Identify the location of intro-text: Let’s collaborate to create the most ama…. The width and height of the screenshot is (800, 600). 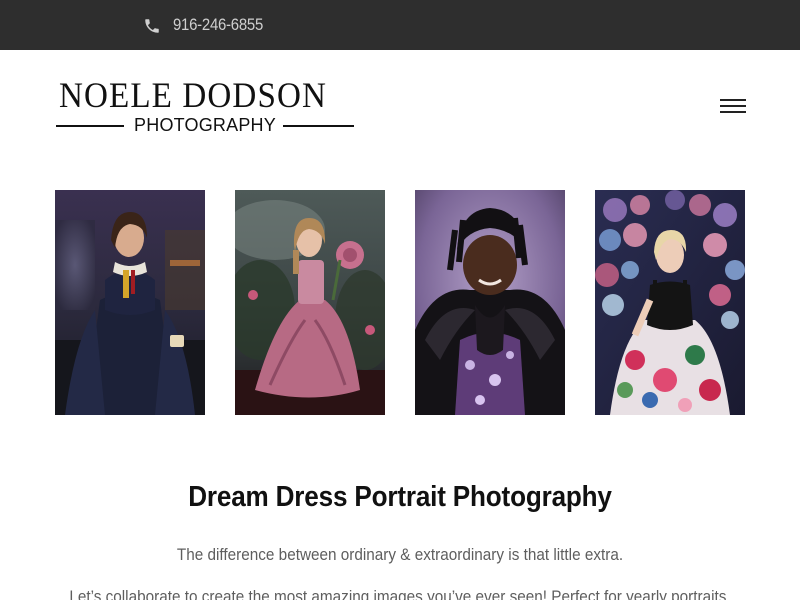
(400, 593).